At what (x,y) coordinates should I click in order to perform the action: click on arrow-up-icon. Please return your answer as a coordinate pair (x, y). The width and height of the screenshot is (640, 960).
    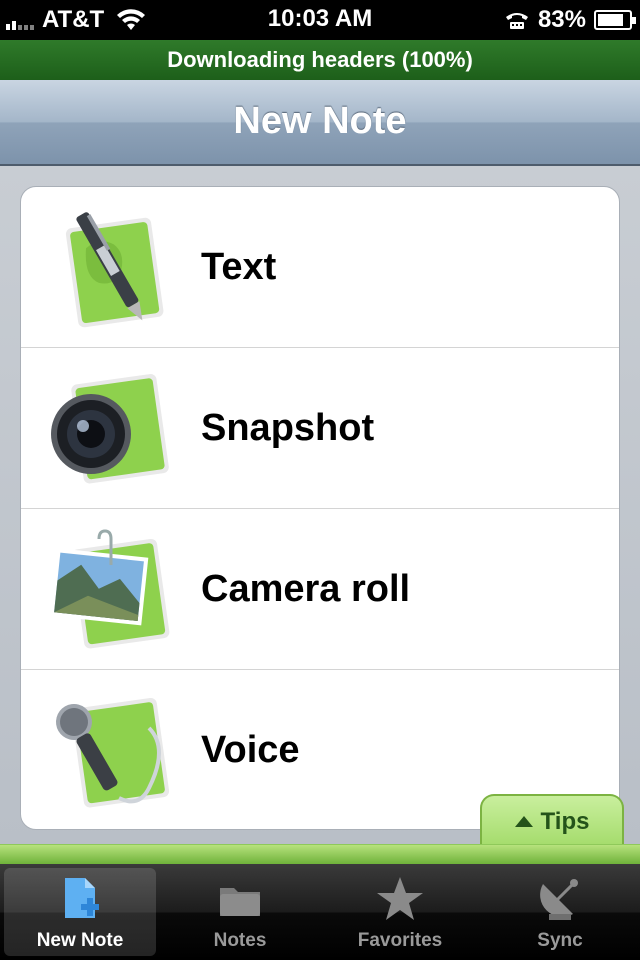
    Looking at the image, I should click on (523, 821).